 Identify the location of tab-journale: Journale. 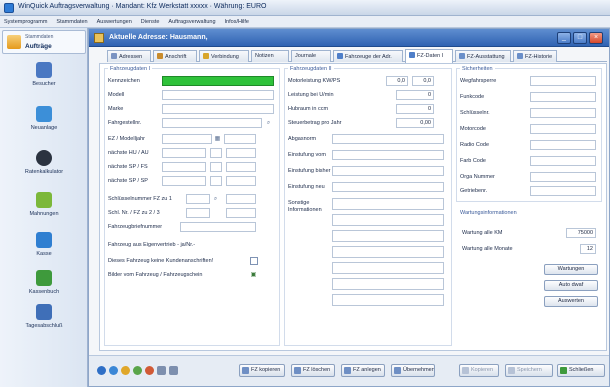
(311, 56).